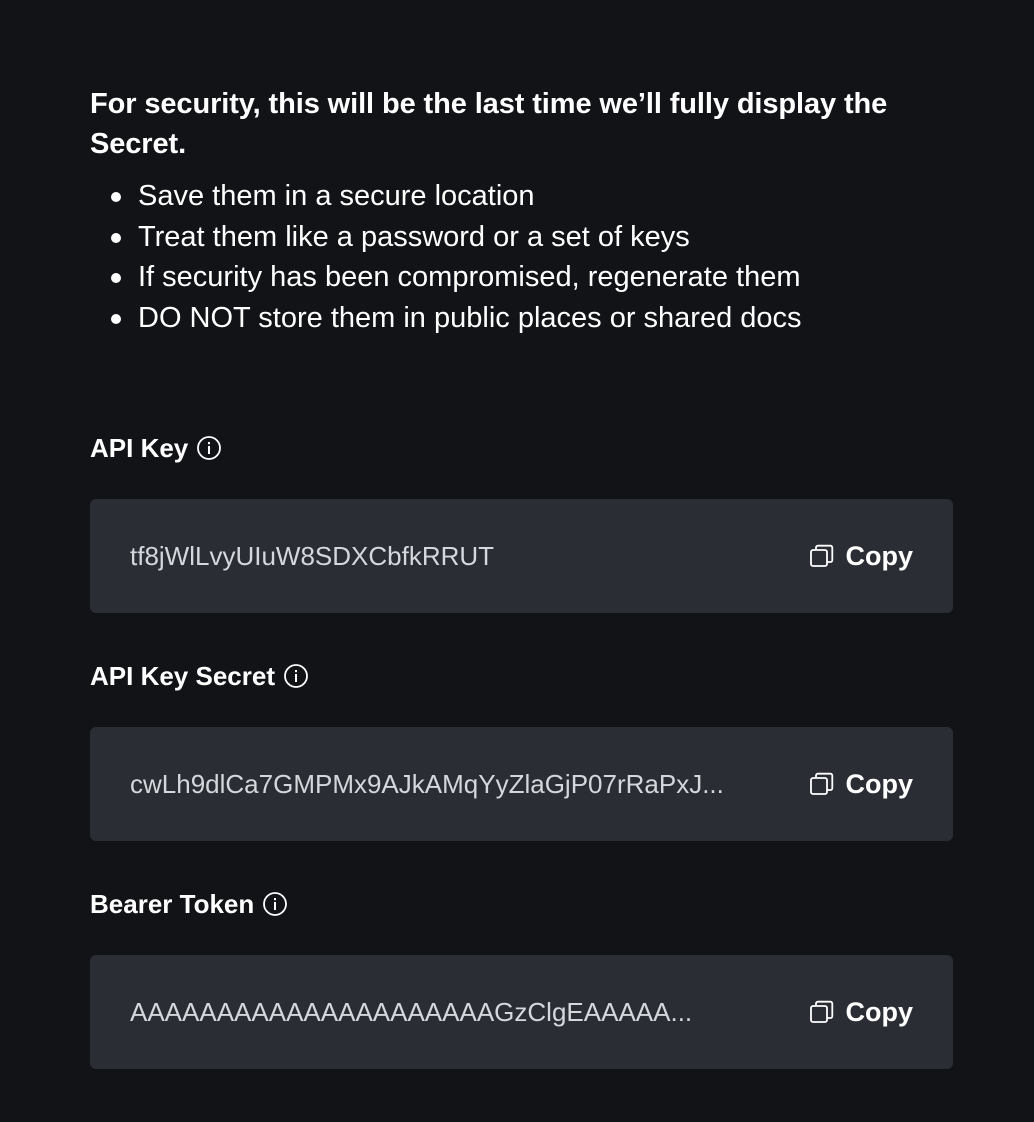 This screenshot has height=1122, width=1034. What do you see at coordinates (521, 196) in the screenshot?
I see `security-tip: Save them in a secure location` at bounding box center [521, 196].